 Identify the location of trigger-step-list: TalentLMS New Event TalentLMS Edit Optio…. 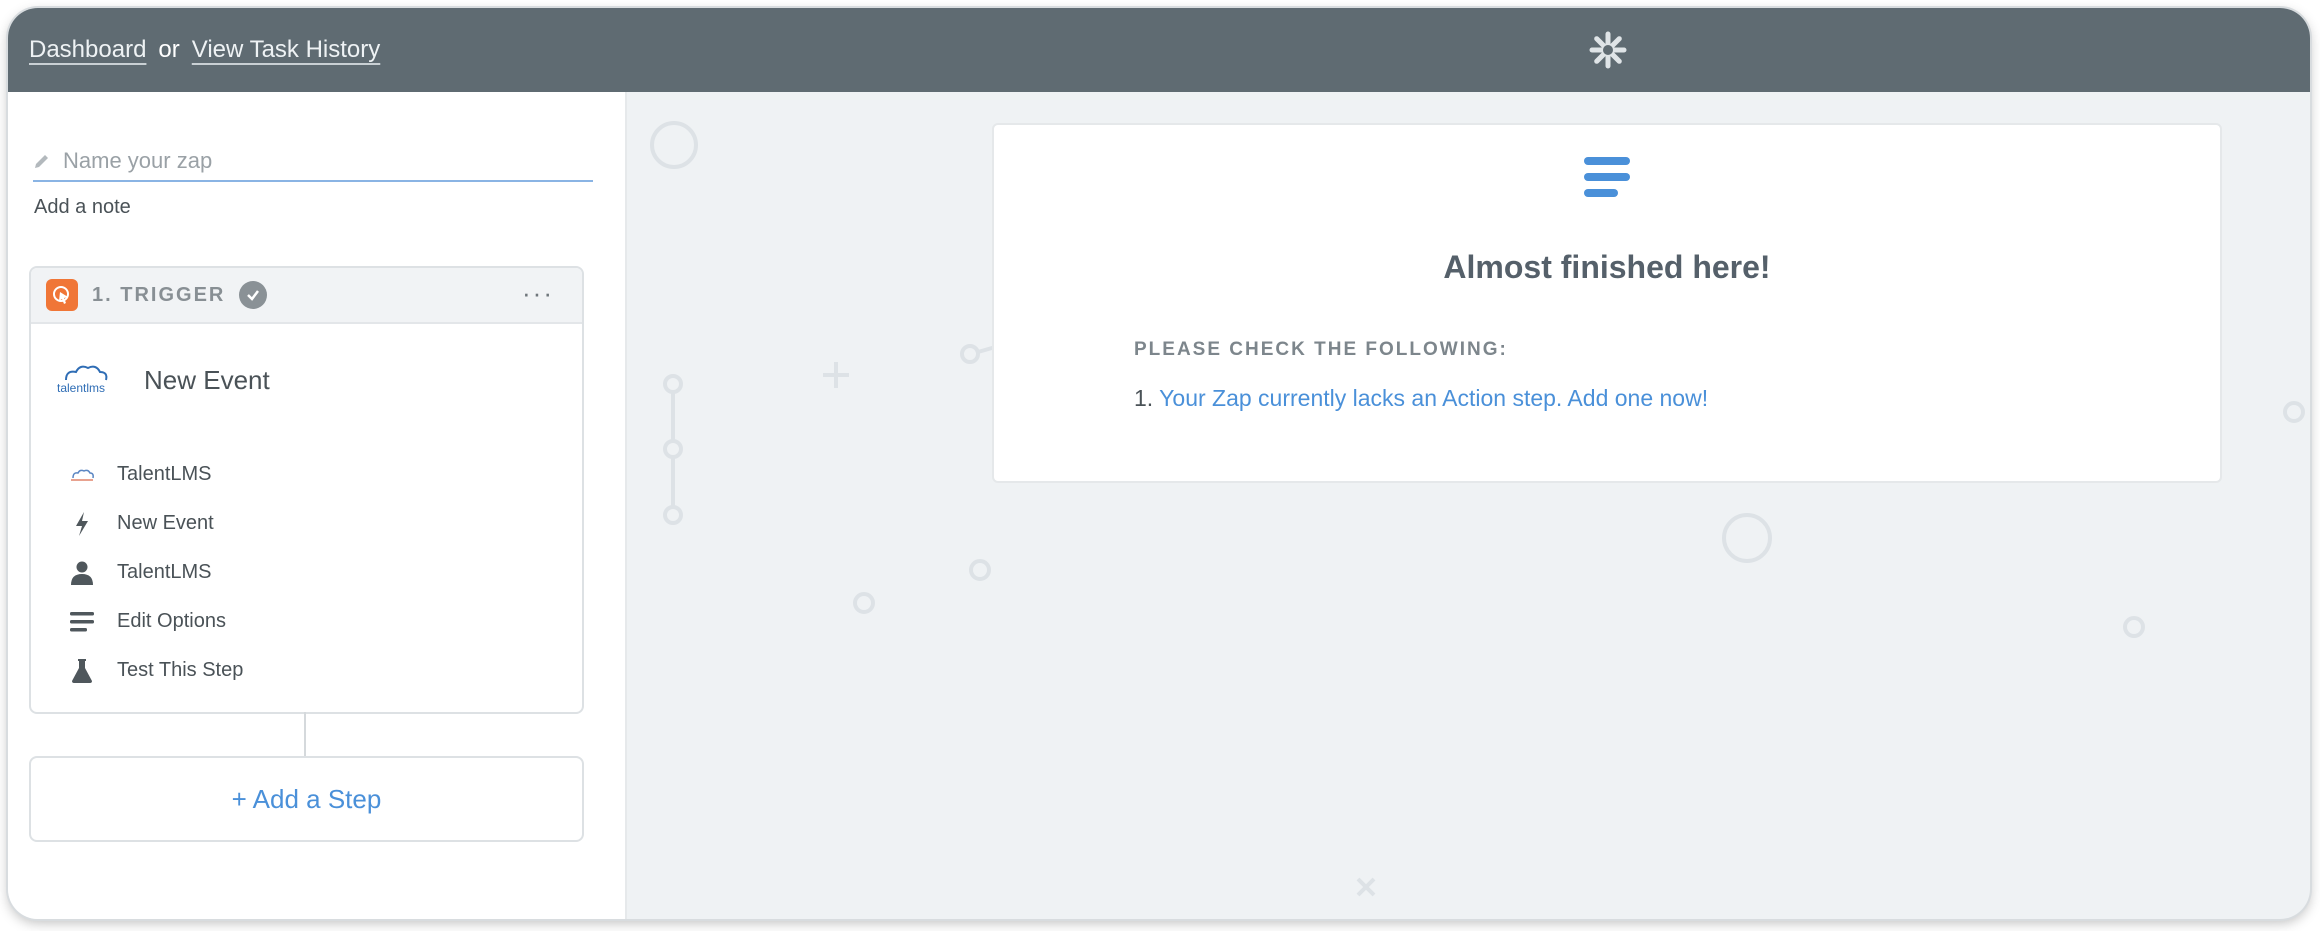
(155, 572).